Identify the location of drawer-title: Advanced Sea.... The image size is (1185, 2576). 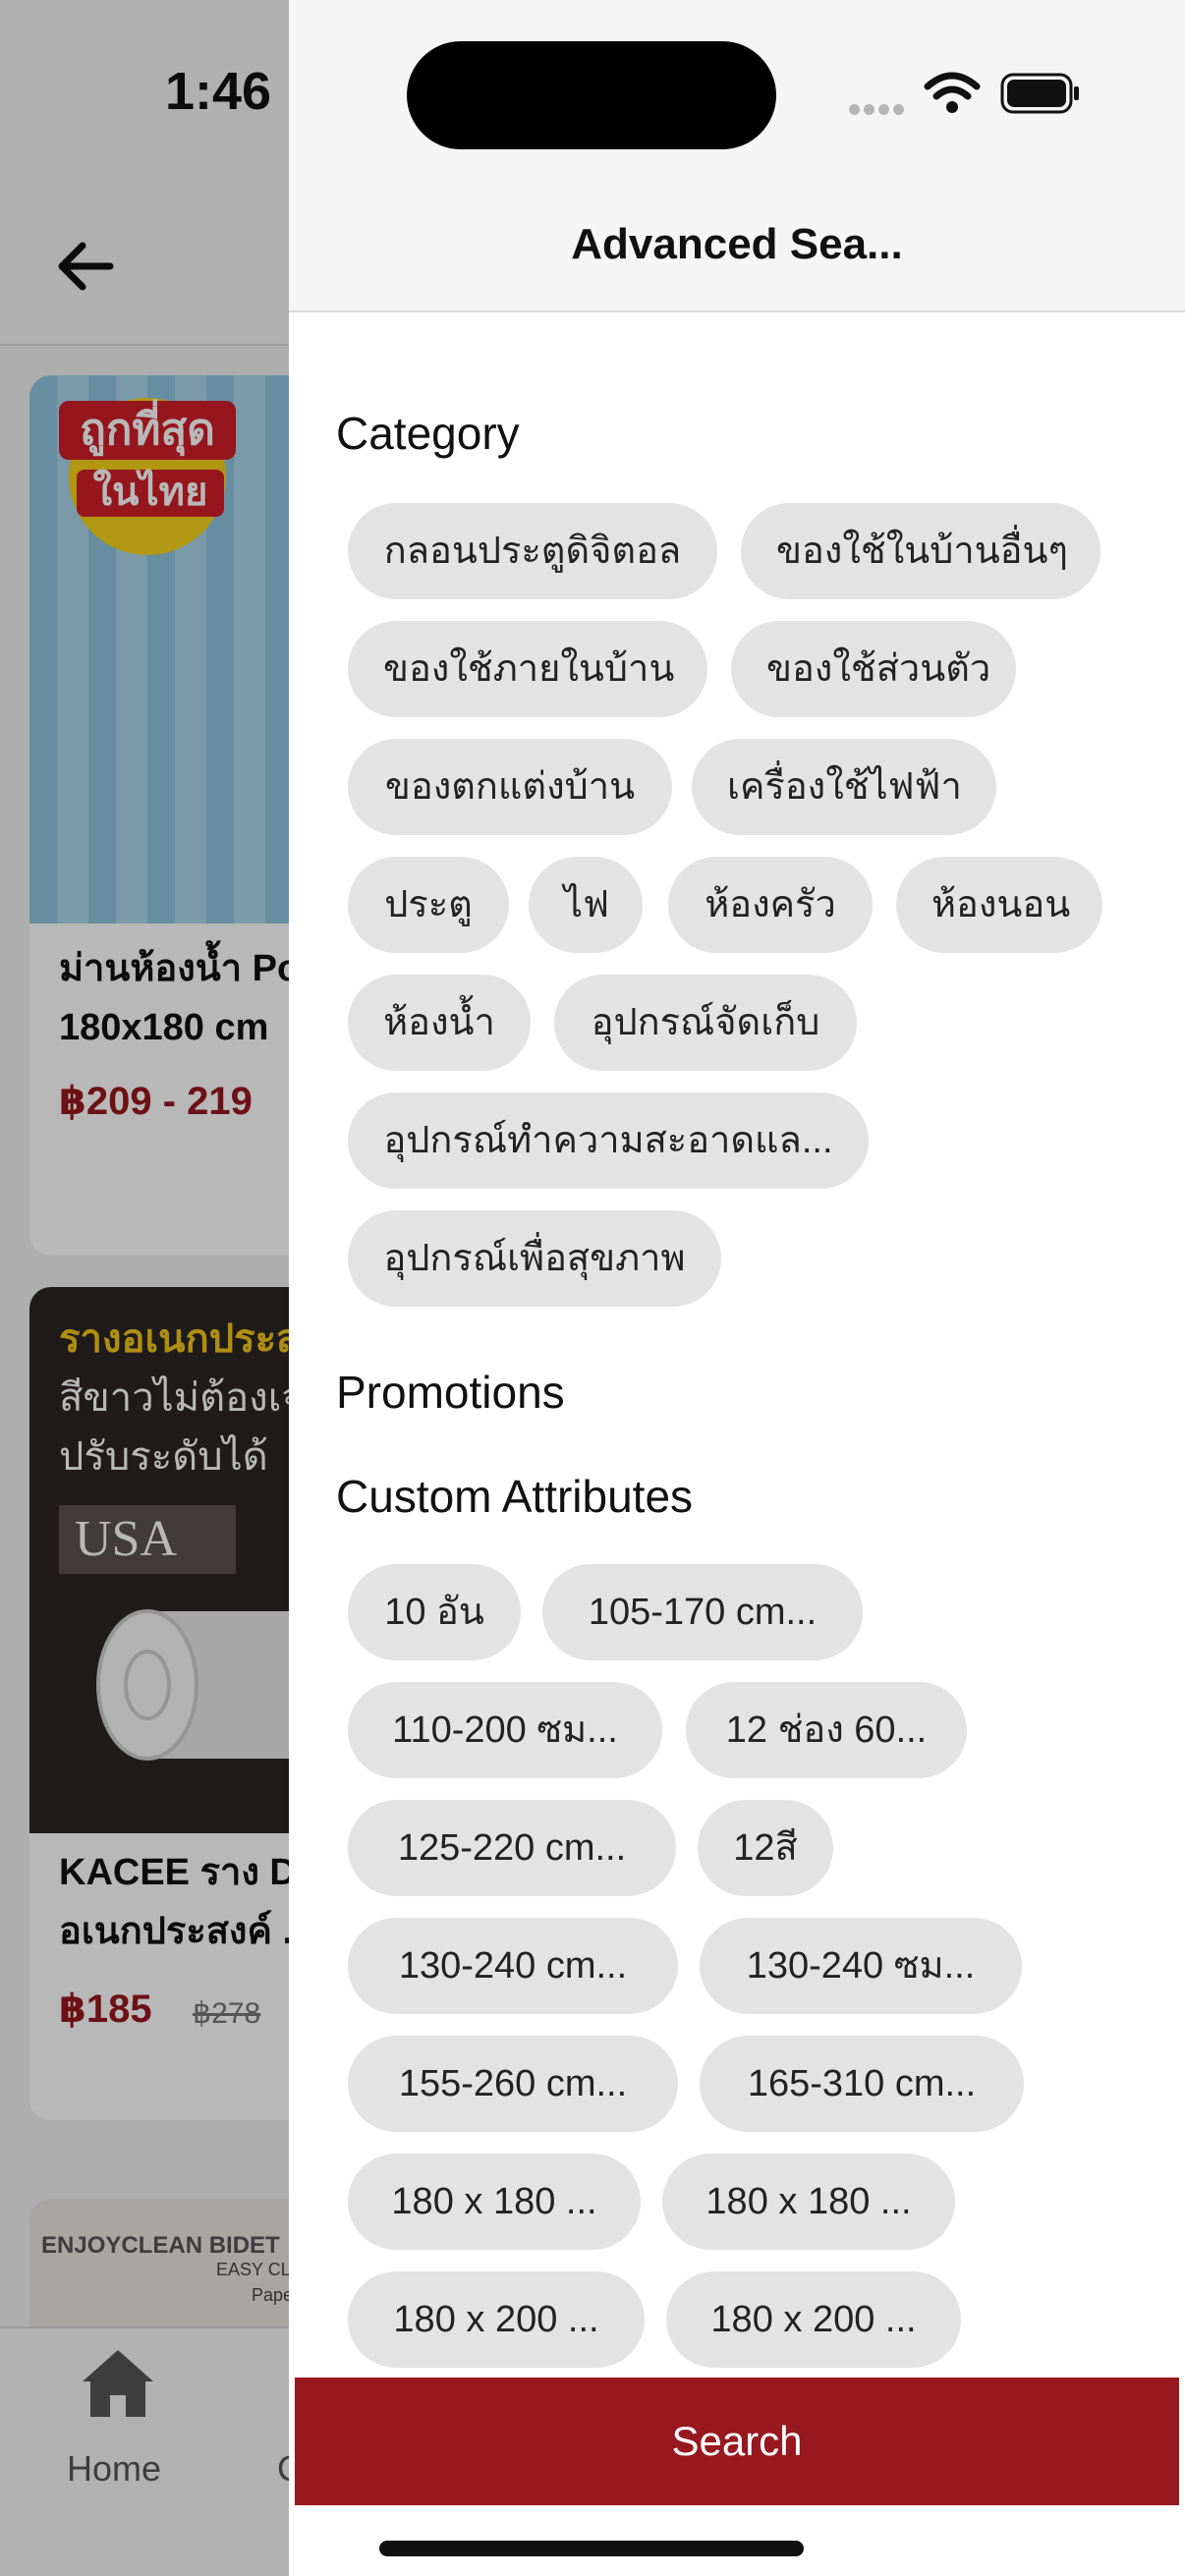
(737, 244).